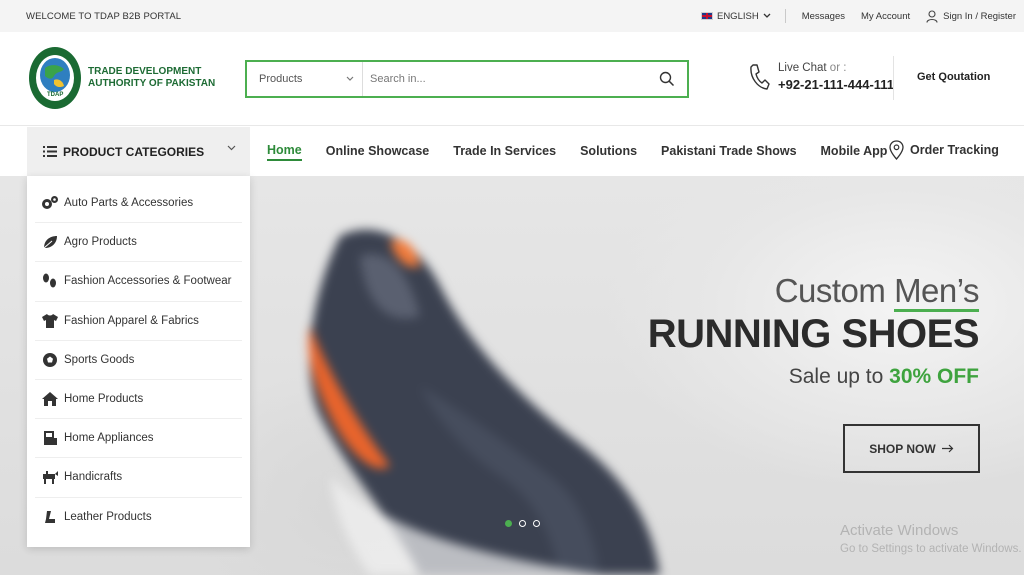 The image size is (1024, 575). What do you see at coordinates (108, 517) in the screenshot?
I see `category-label: Leather Products` at bounding box center [108, 517].